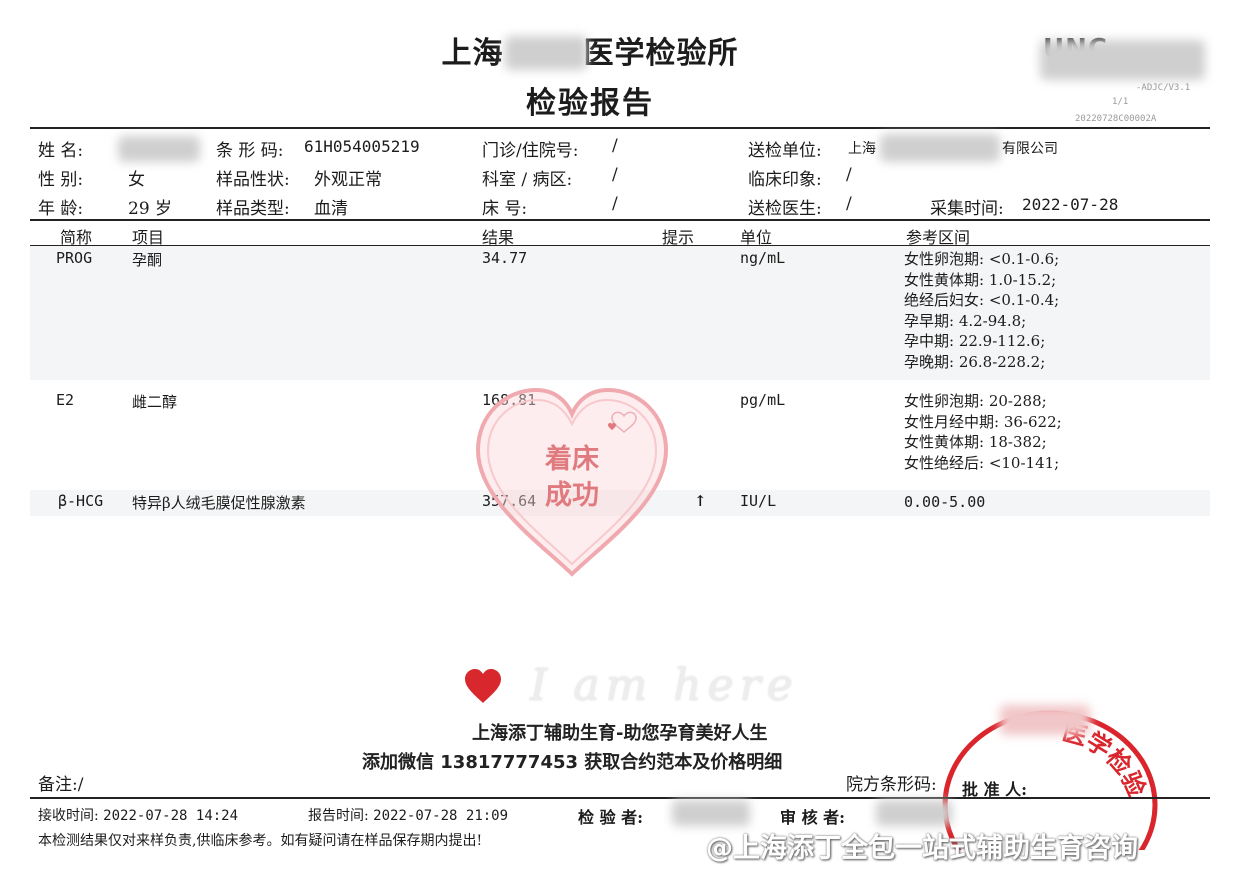 The height and width of the screenshot is (872, 1239). I want to click on approver-label: 批 准 人:, so click(995, 789).